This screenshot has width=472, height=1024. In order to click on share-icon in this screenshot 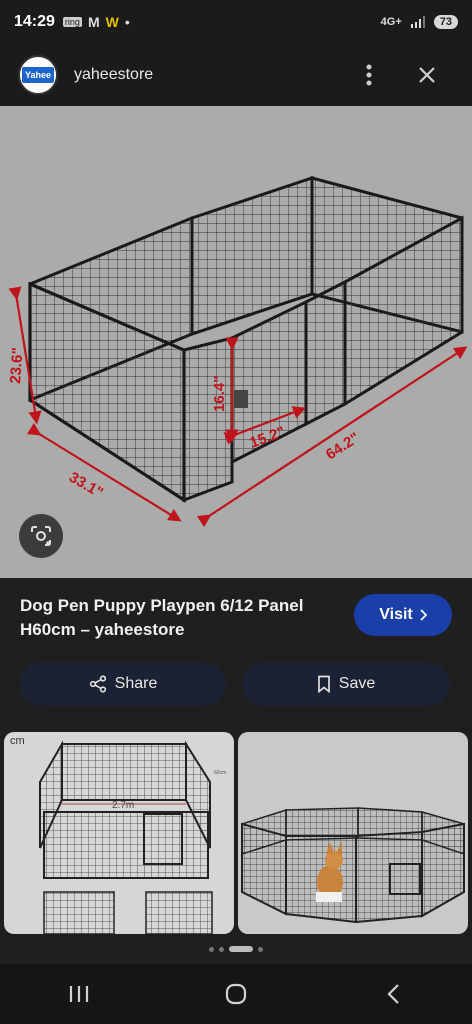, I will do `click(97, 684)`.